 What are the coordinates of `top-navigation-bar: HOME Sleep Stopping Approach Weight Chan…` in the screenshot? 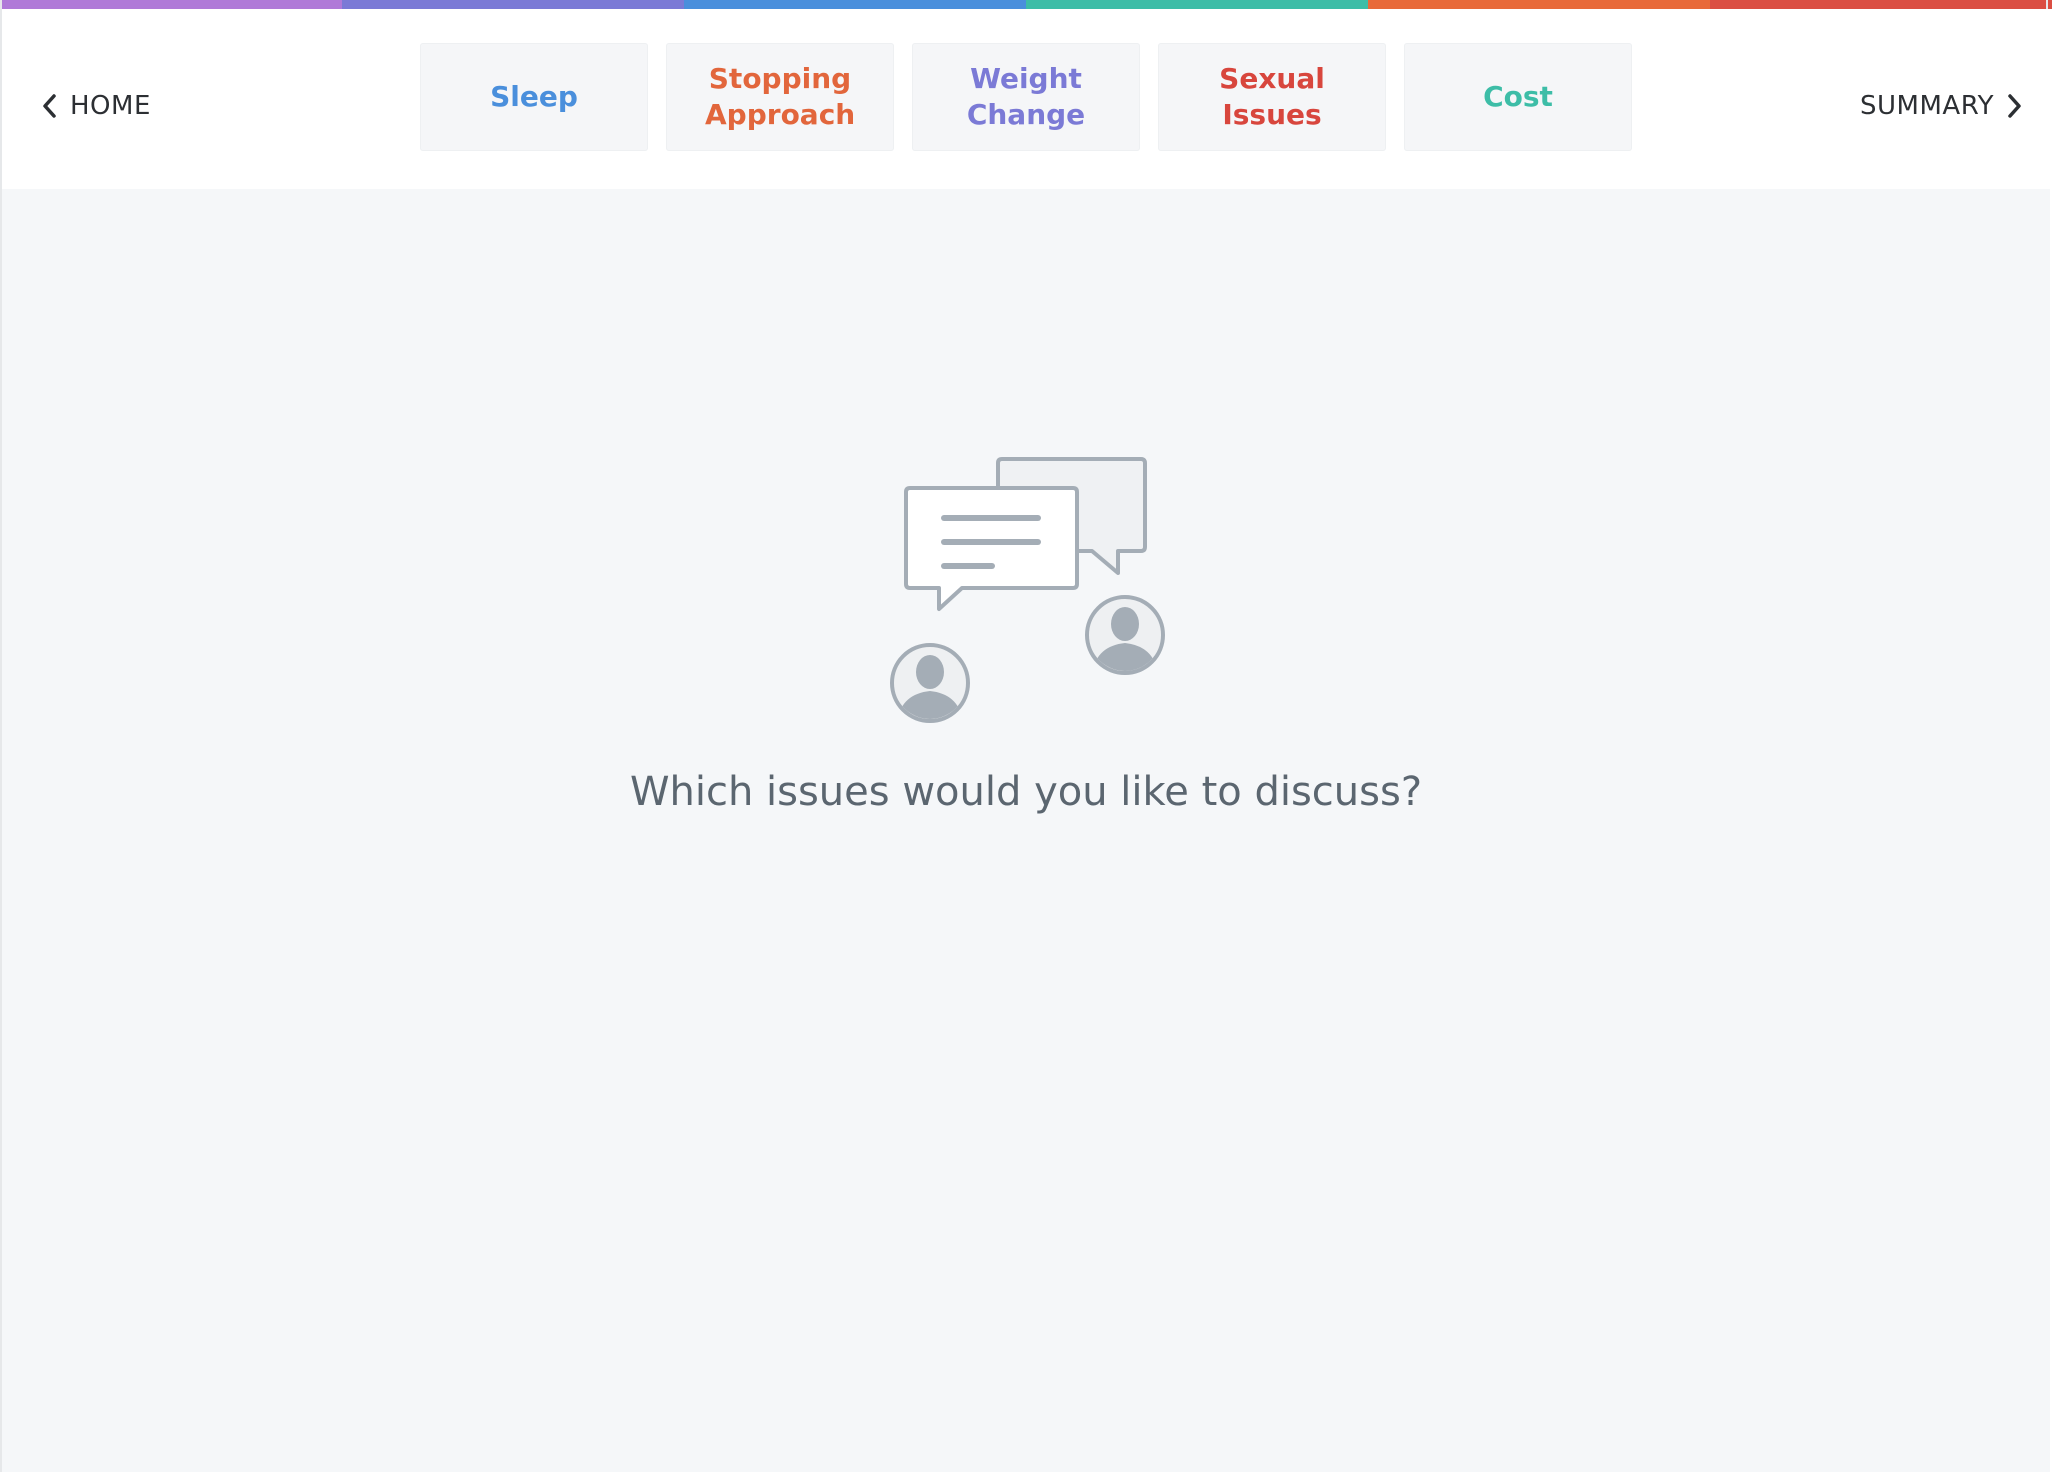 It's located at (1026, 99).